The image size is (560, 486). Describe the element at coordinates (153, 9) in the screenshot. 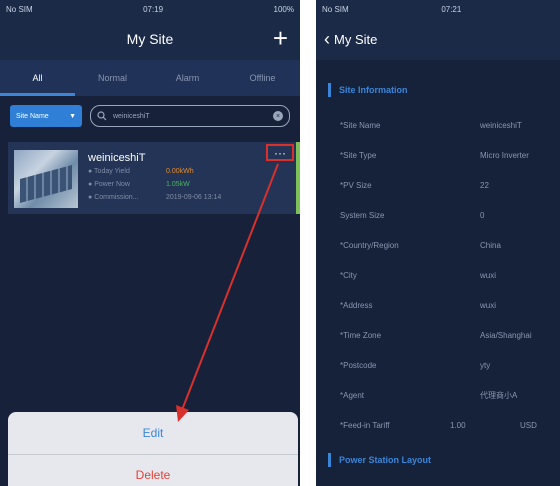

I see `time-text: 07:19` at that location.